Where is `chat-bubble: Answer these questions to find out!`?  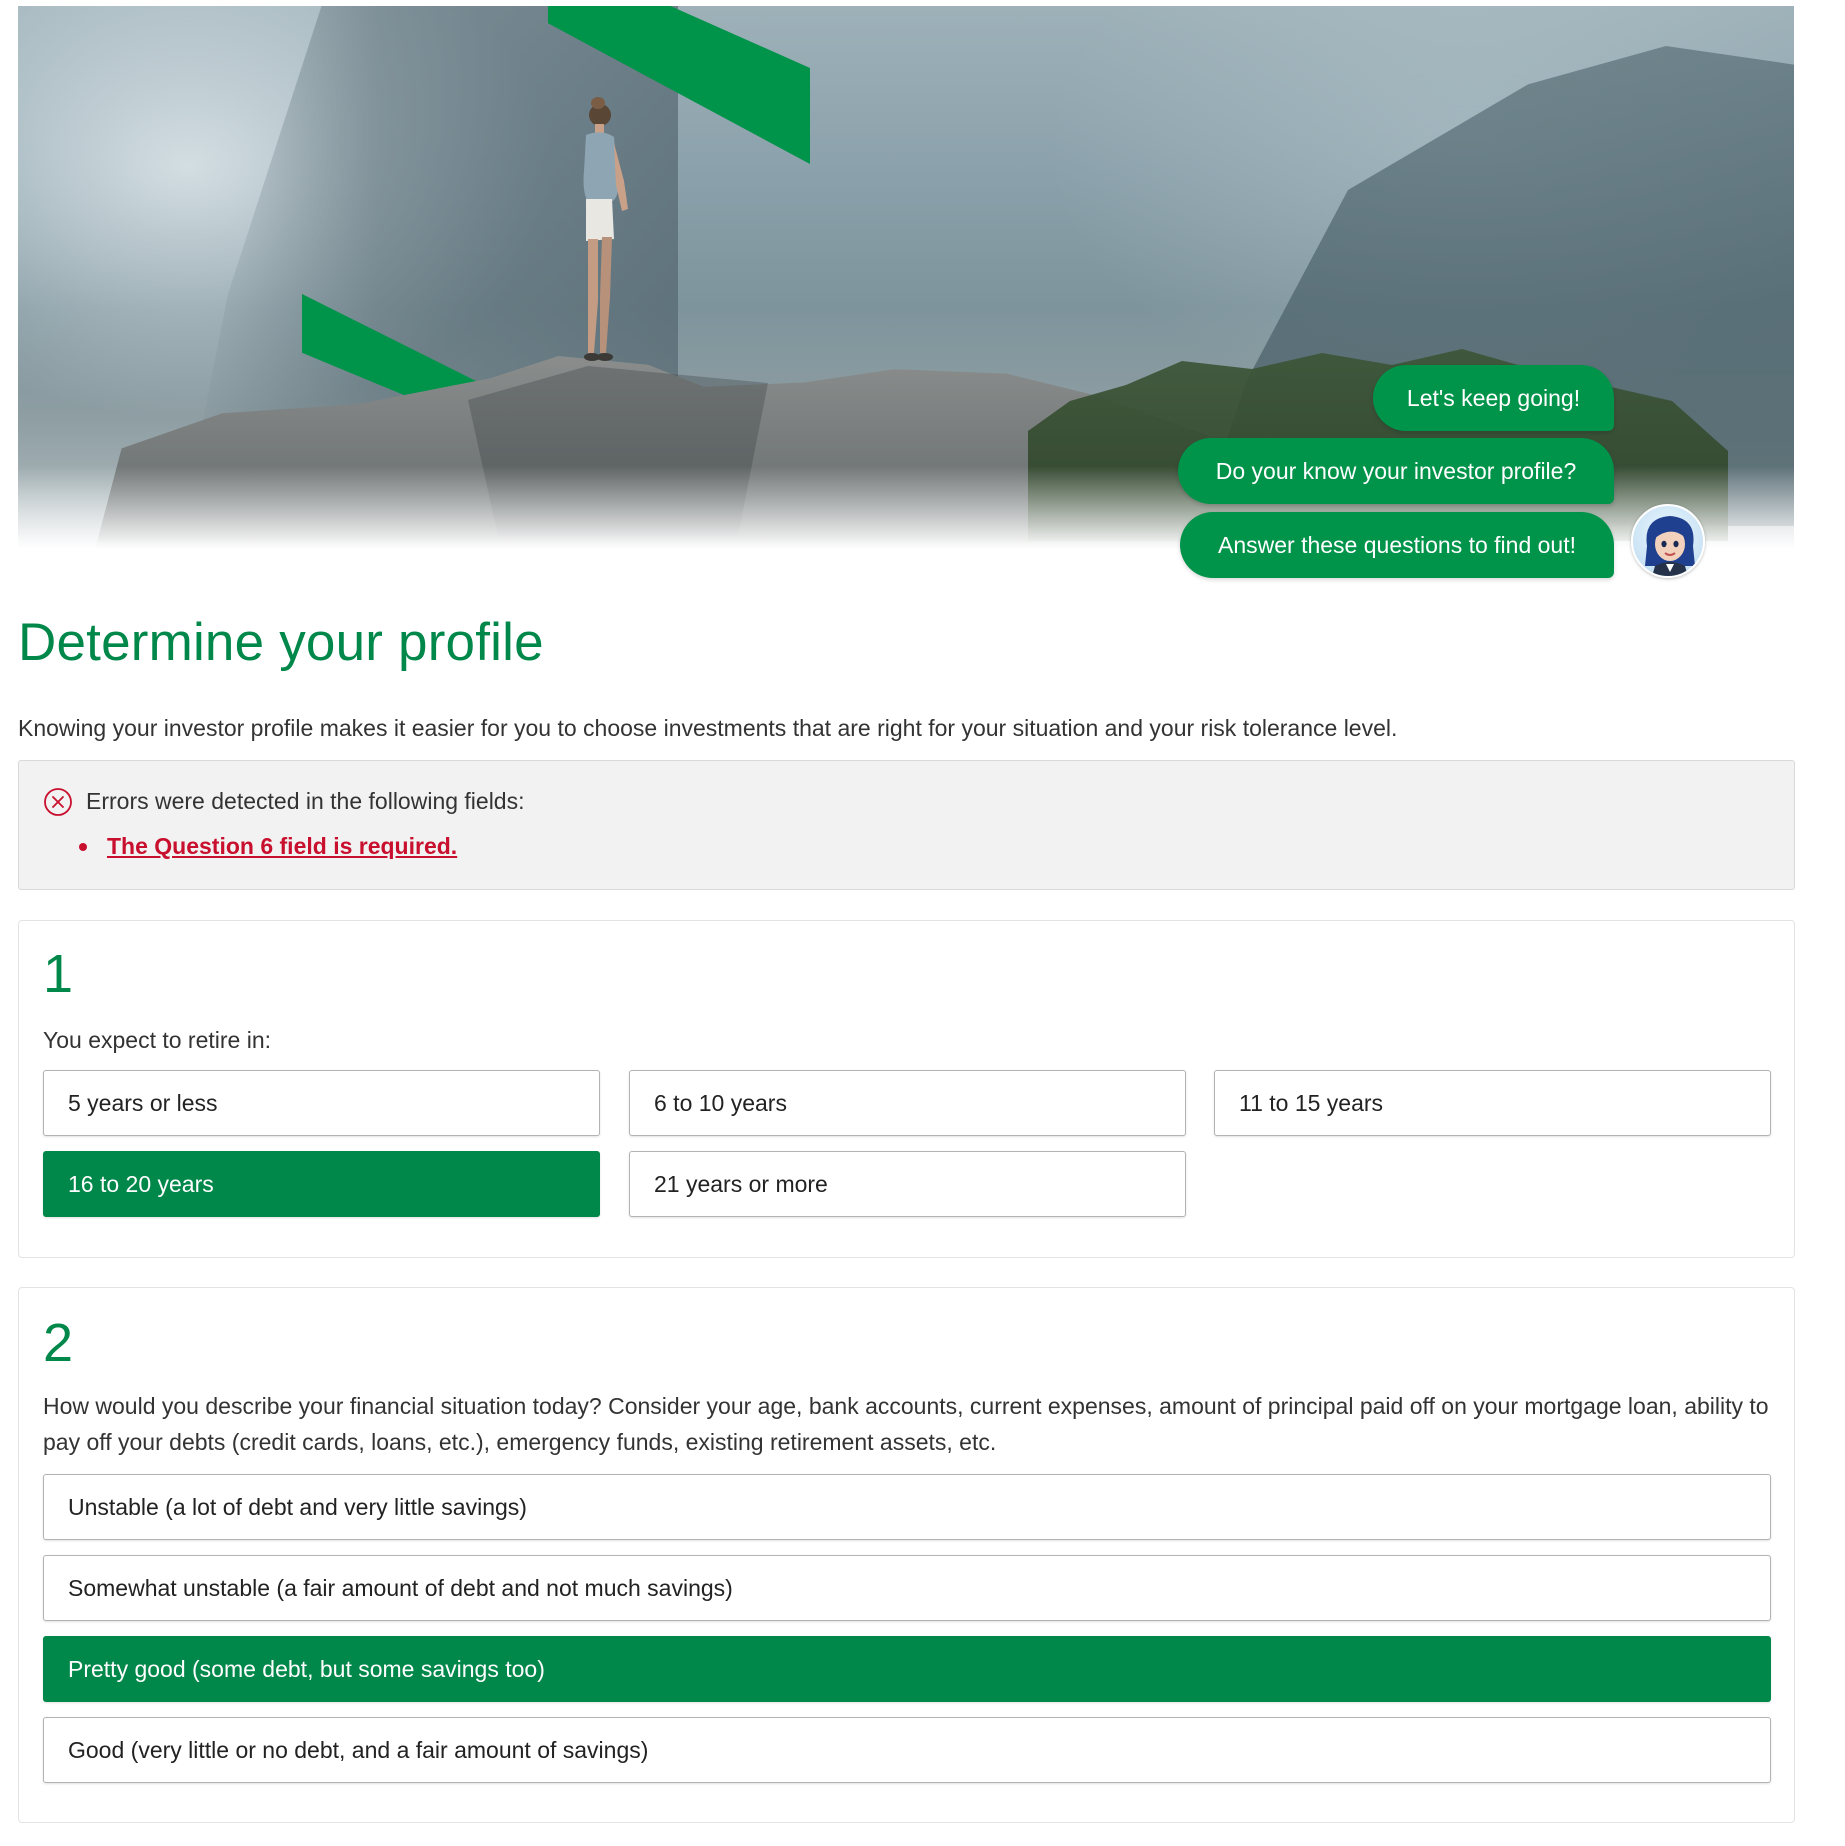 chat-bubble: Answer these questions to find out! is located at coordinates (1397, 545).